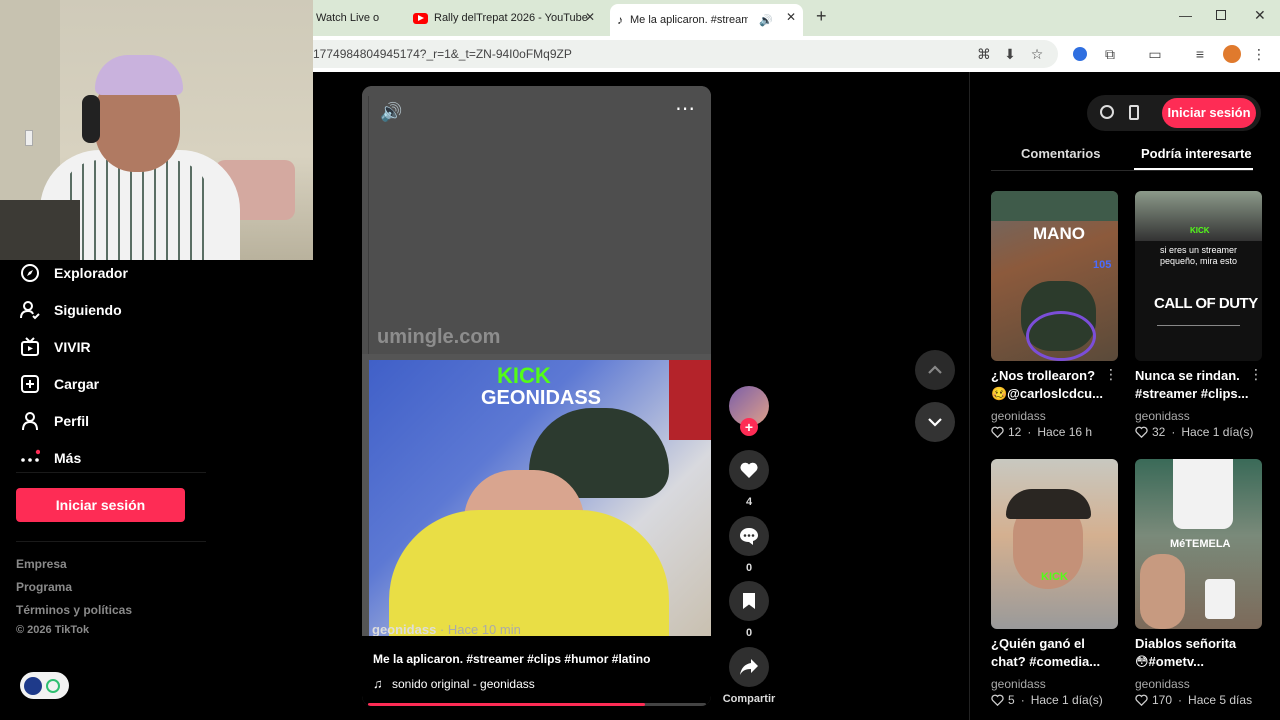  Describe the element at coordinates (30, 273) in the screenshot. I see `compass-icon` at that location.